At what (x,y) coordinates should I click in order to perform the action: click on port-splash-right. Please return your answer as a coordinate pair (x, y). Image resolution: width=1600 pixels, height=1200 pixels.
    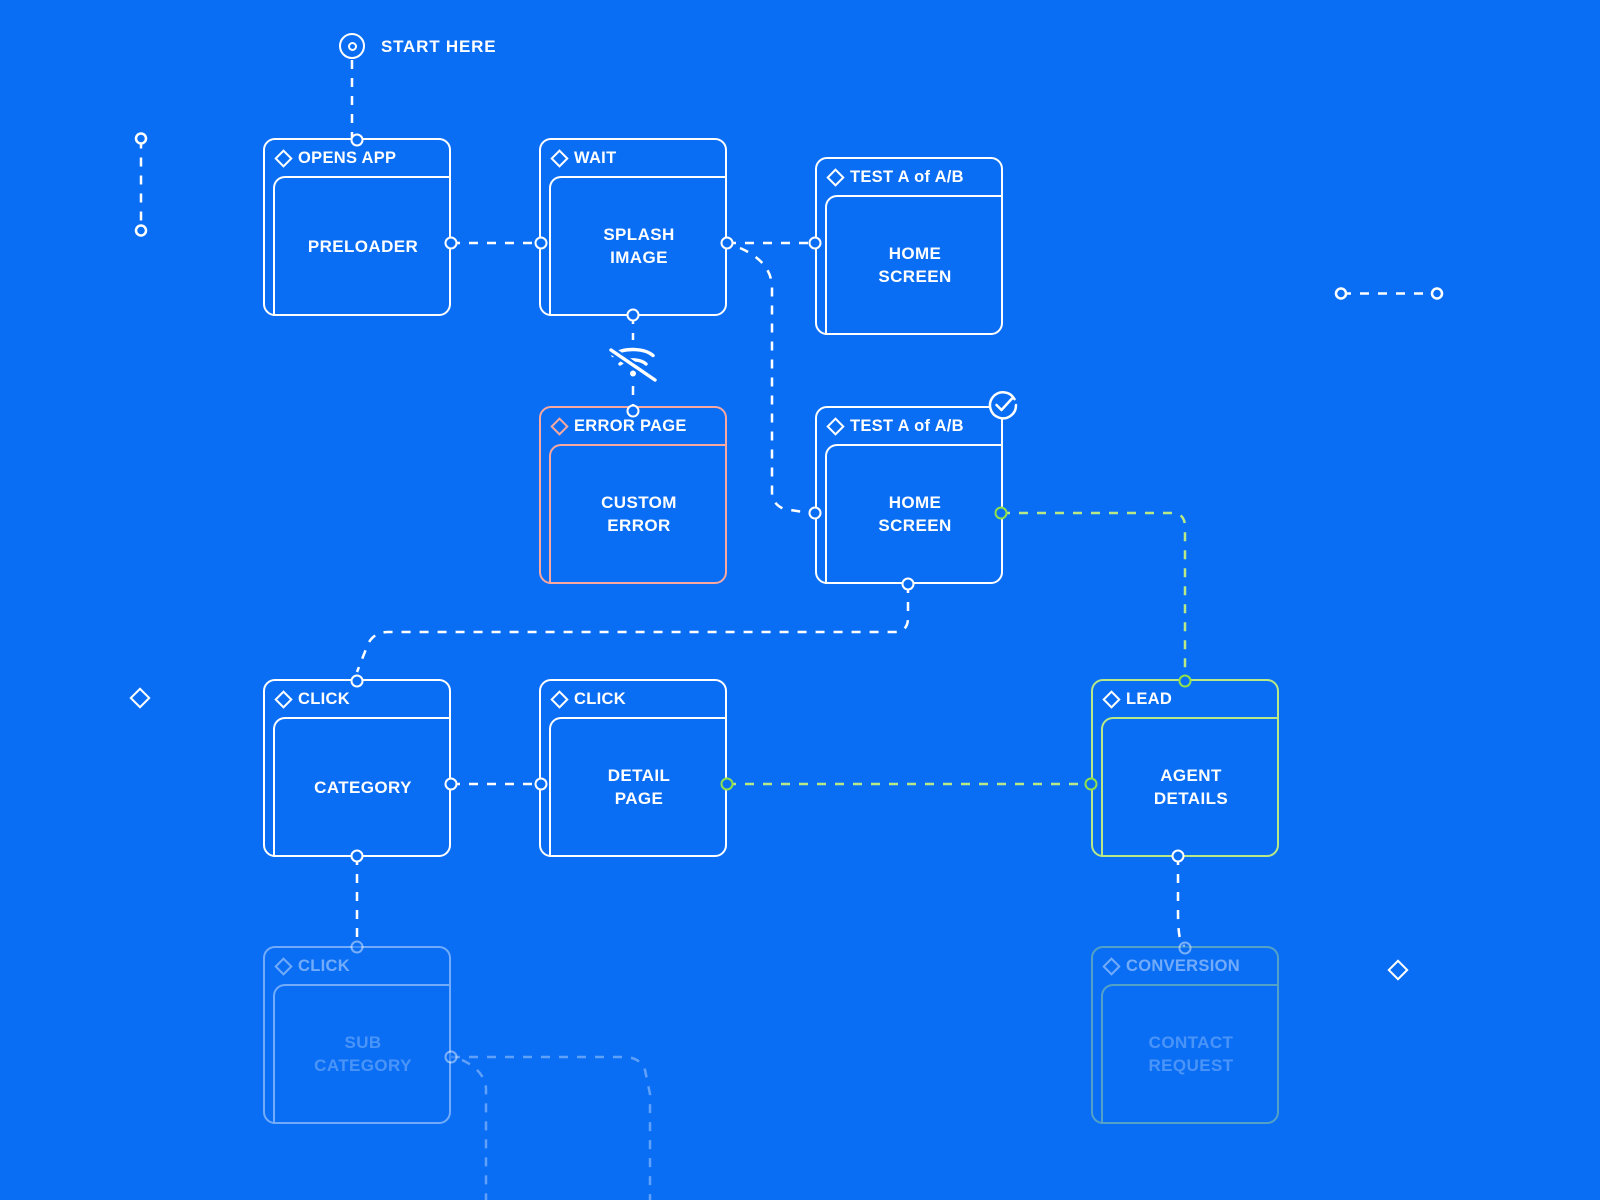
    Looking at the image, I should click on (727, 243).